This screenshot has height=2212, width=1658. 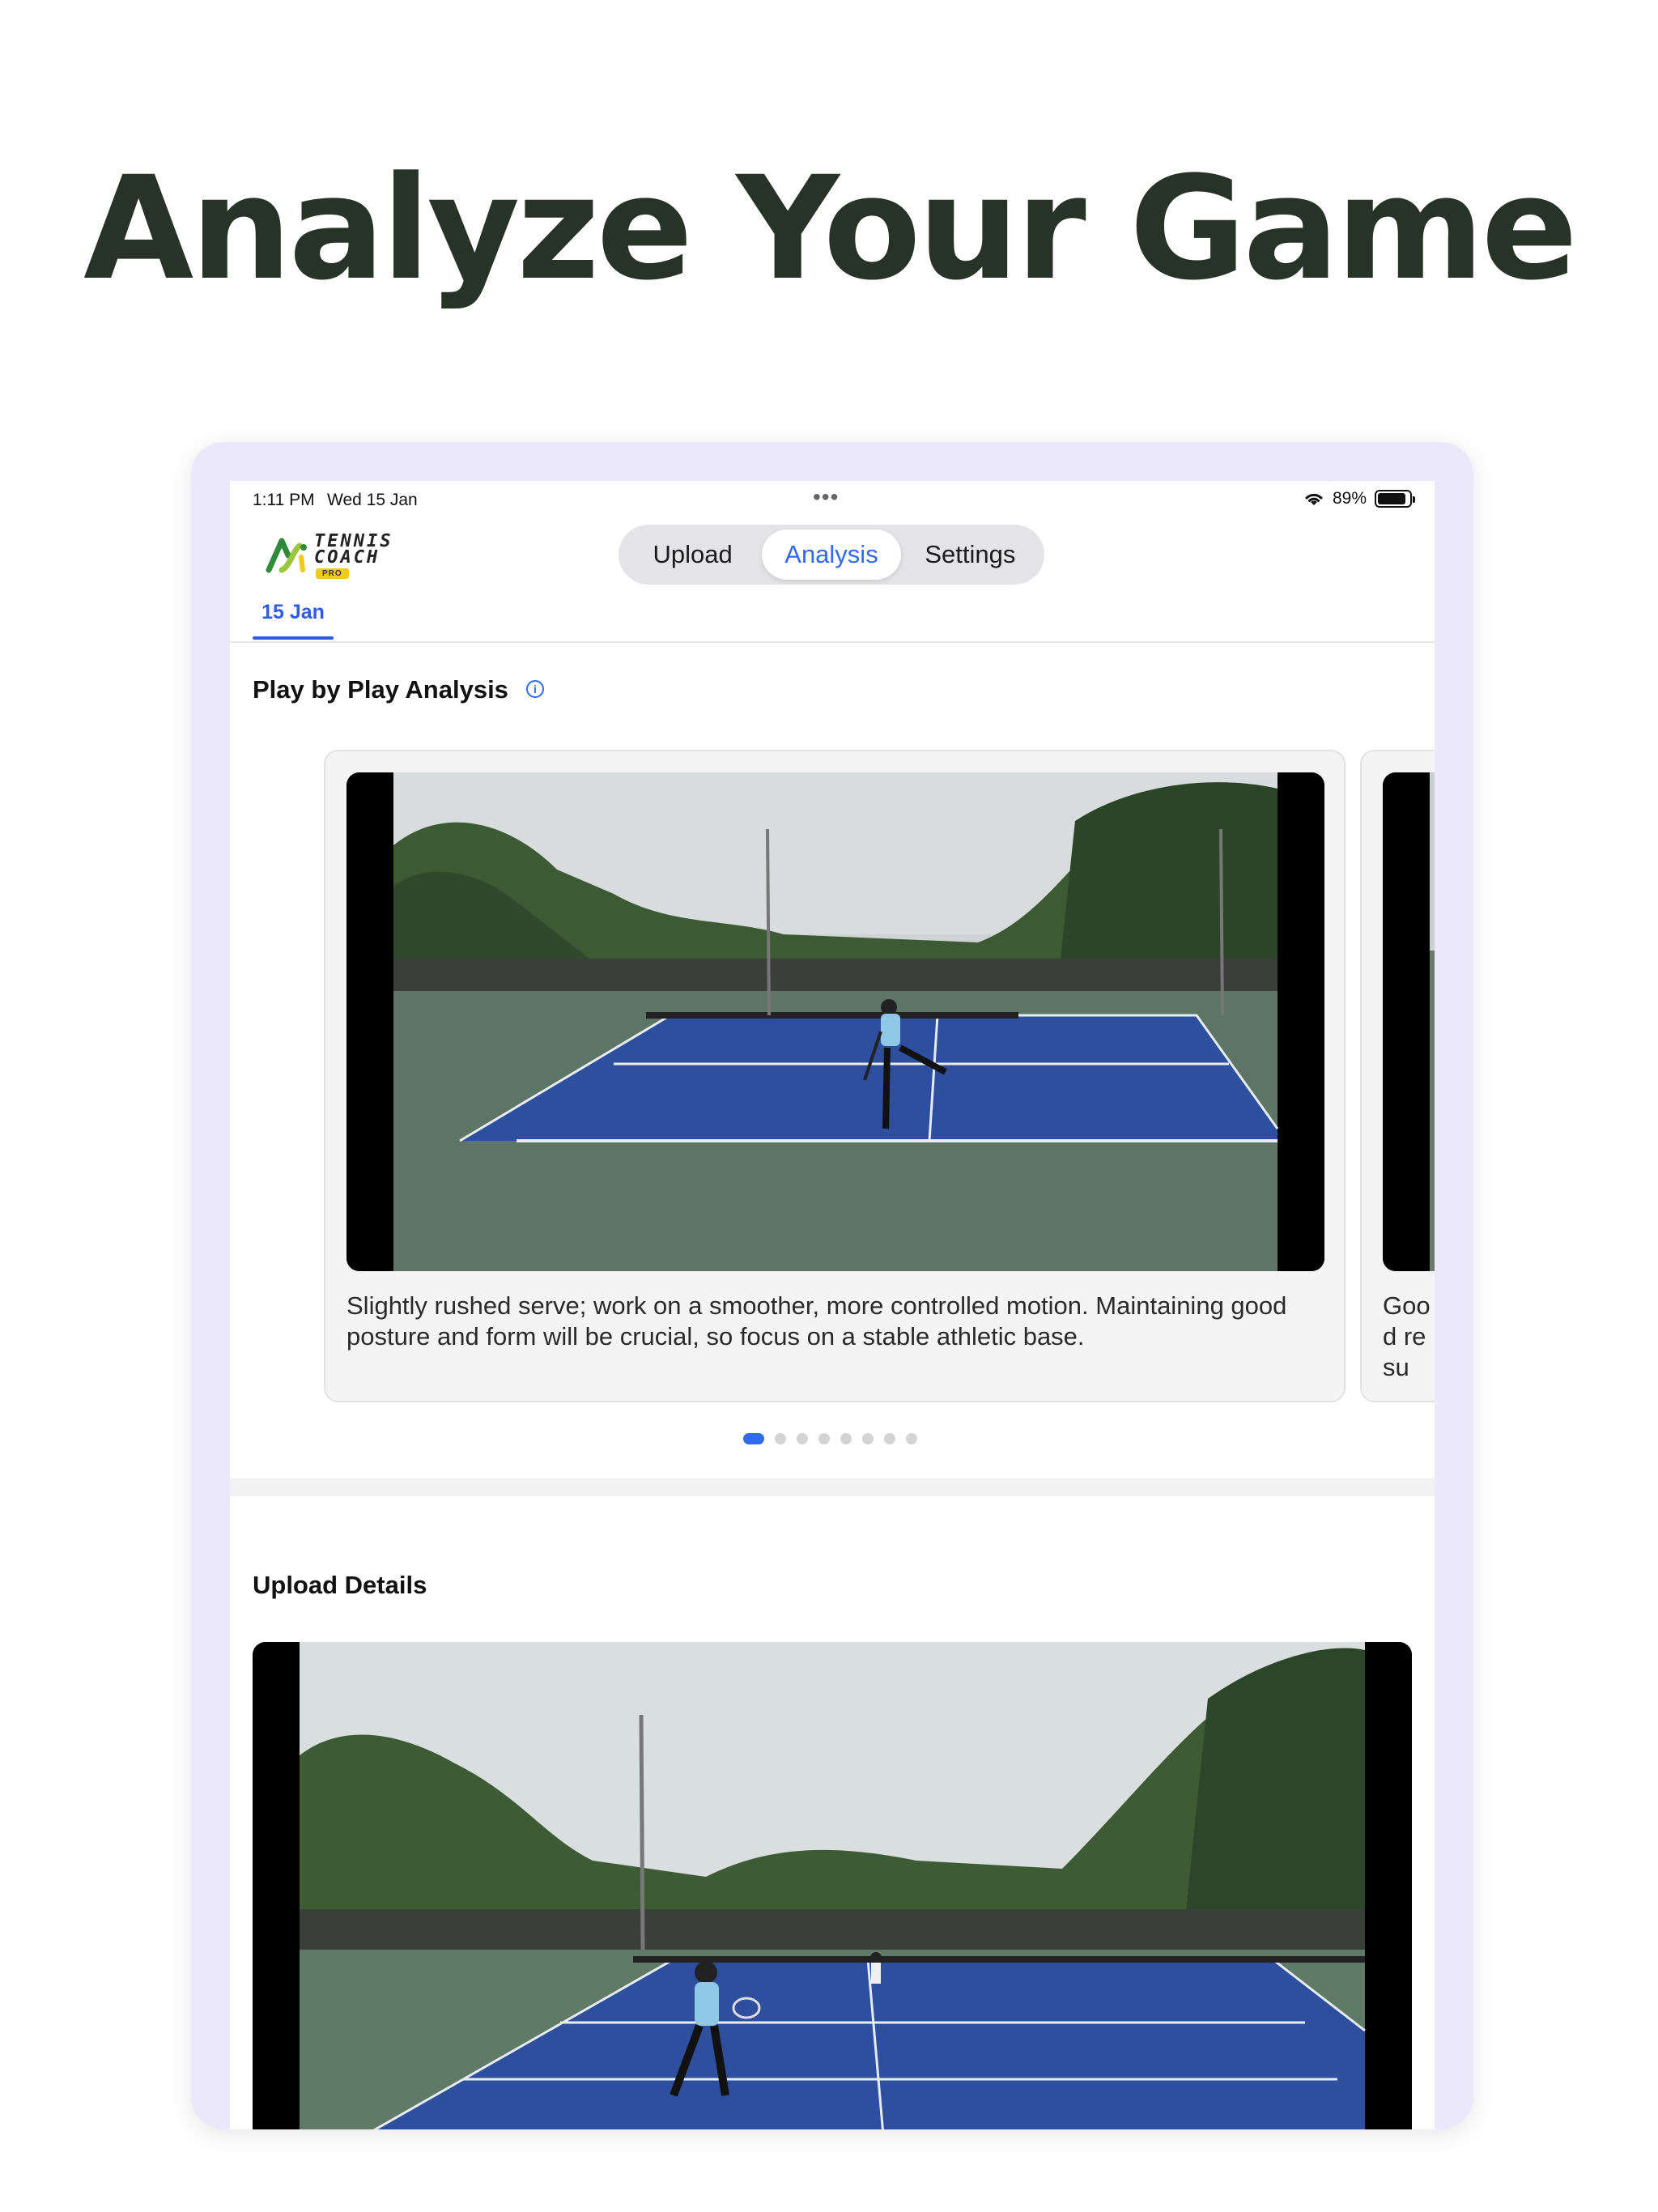 What do you see at coordinates (1407, 1336) in the screenshot?
I see `analysis-caption: Good resu` at bounding box center [1407, 1336].